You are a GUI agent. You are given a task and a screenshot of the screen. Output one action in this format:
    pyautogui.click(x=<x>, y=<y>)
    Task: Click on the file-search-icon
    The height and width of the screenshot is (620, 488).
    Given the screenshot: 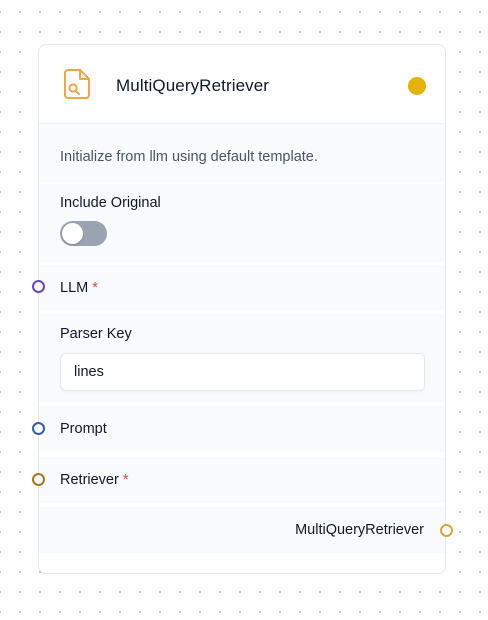 What is the action you would take?
    pyautogui.click(x=77, y=84)
    